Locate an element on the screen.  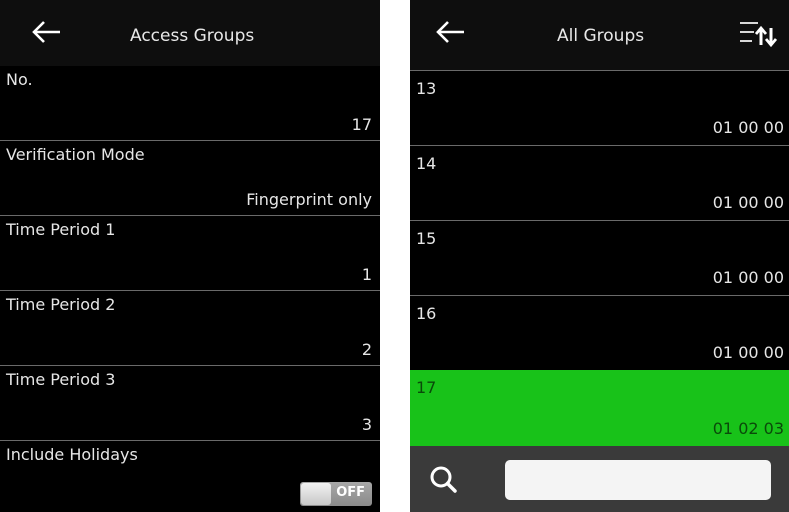
group-number: 13 is located at coordinates (426, 88).